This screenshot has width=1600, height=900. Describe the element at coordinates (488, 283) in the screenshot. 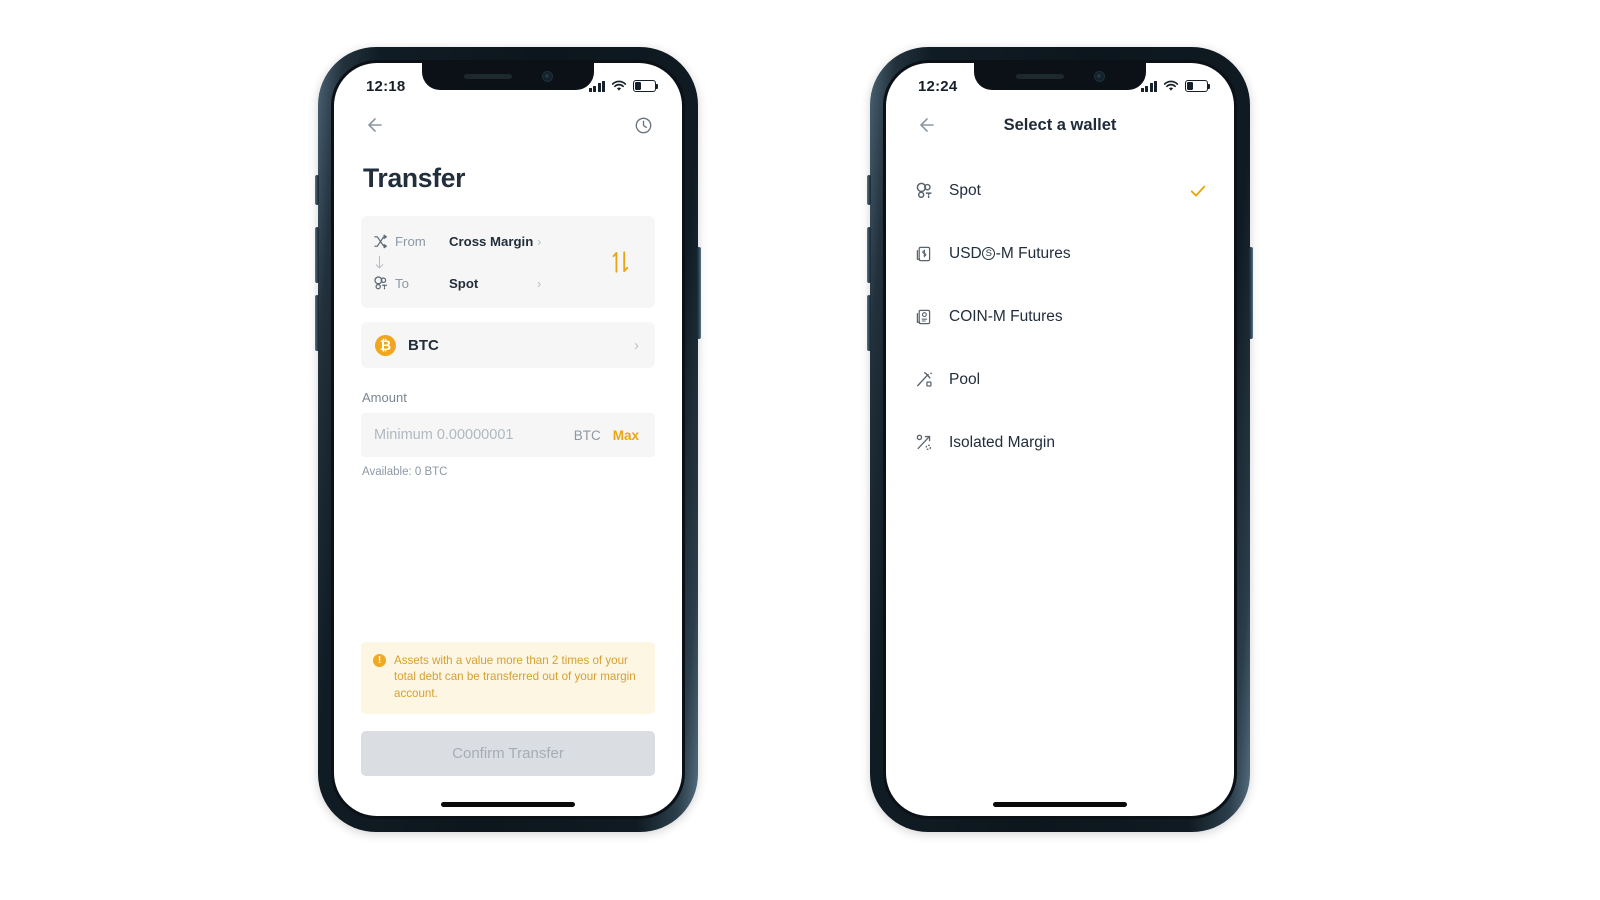

I see `transfer-to-row: To Spot ›` at that location.